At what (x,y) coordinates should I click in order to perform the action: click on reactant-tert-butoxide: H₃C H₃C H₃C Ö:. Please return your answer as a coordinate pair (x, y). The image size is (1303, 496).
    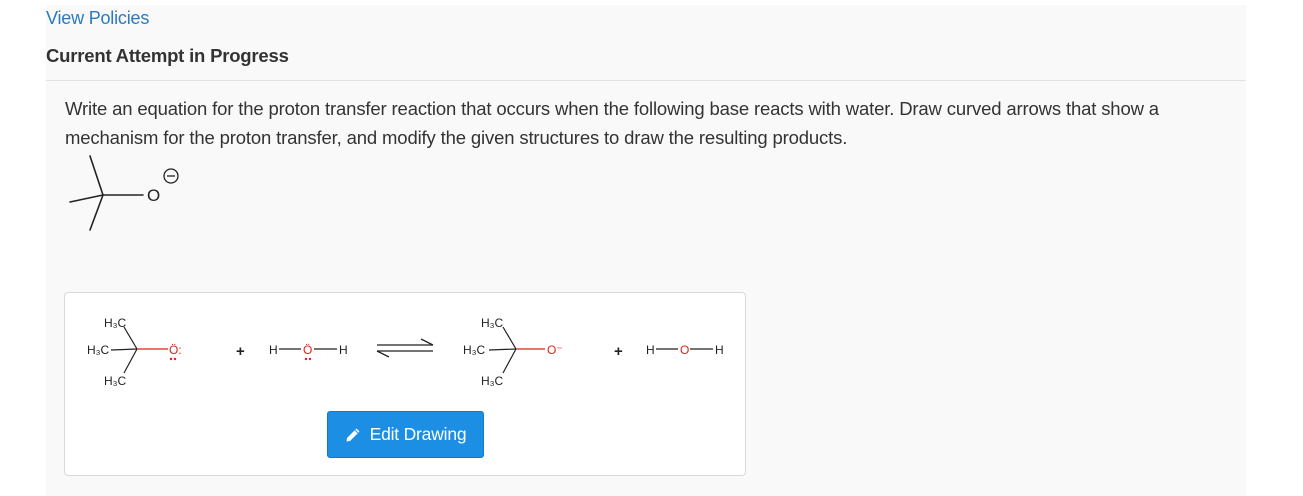
    Looking at the image, I should click on (134, 352).